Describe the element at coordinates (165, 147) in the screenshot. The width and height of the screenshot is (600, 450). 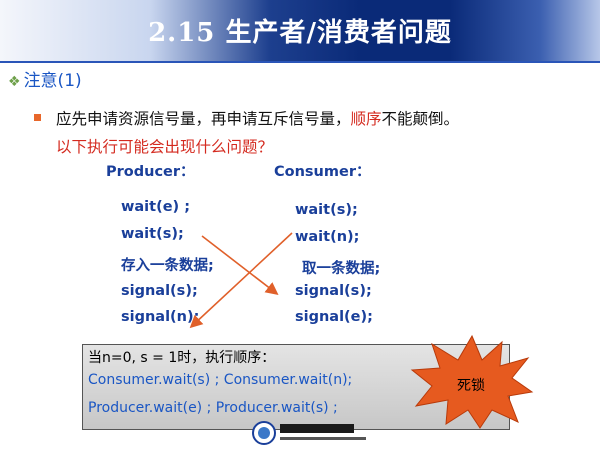
I see `question-text: 以下执行可能会出现什么问题？` at that location.